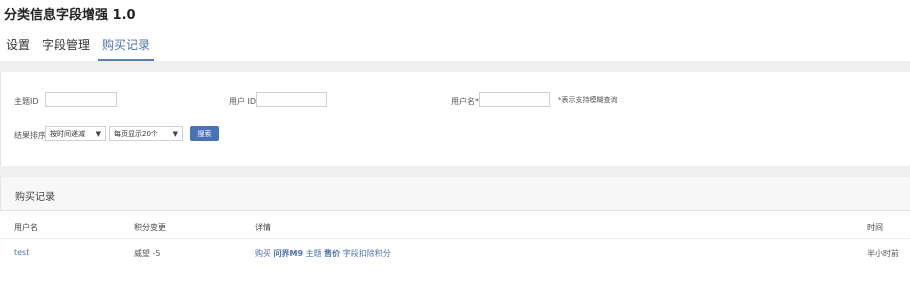  Describe the element at coordinates (465, 101) in the screenshot. I see `username-label: 用户名*` at that location.